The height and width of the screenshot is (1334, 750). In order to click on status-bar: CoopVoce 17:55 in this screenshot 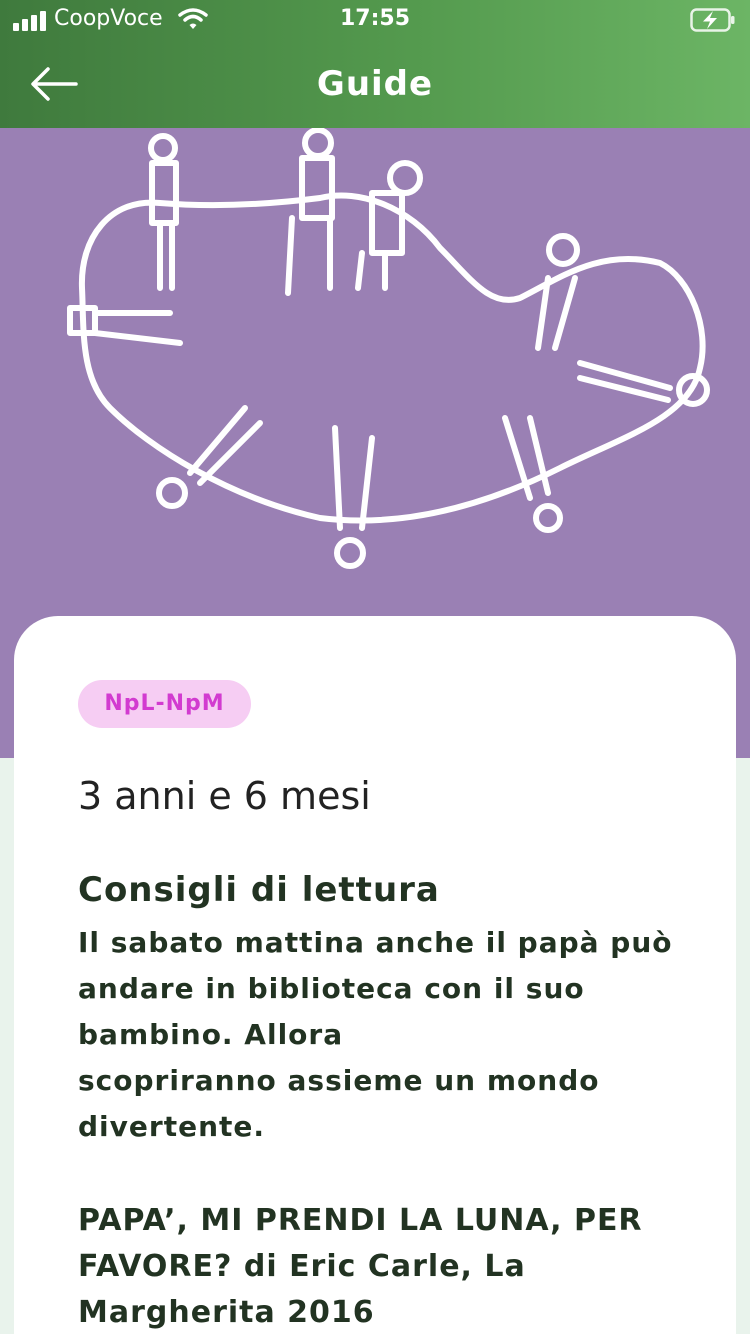, I will do `click(375, 20)`.